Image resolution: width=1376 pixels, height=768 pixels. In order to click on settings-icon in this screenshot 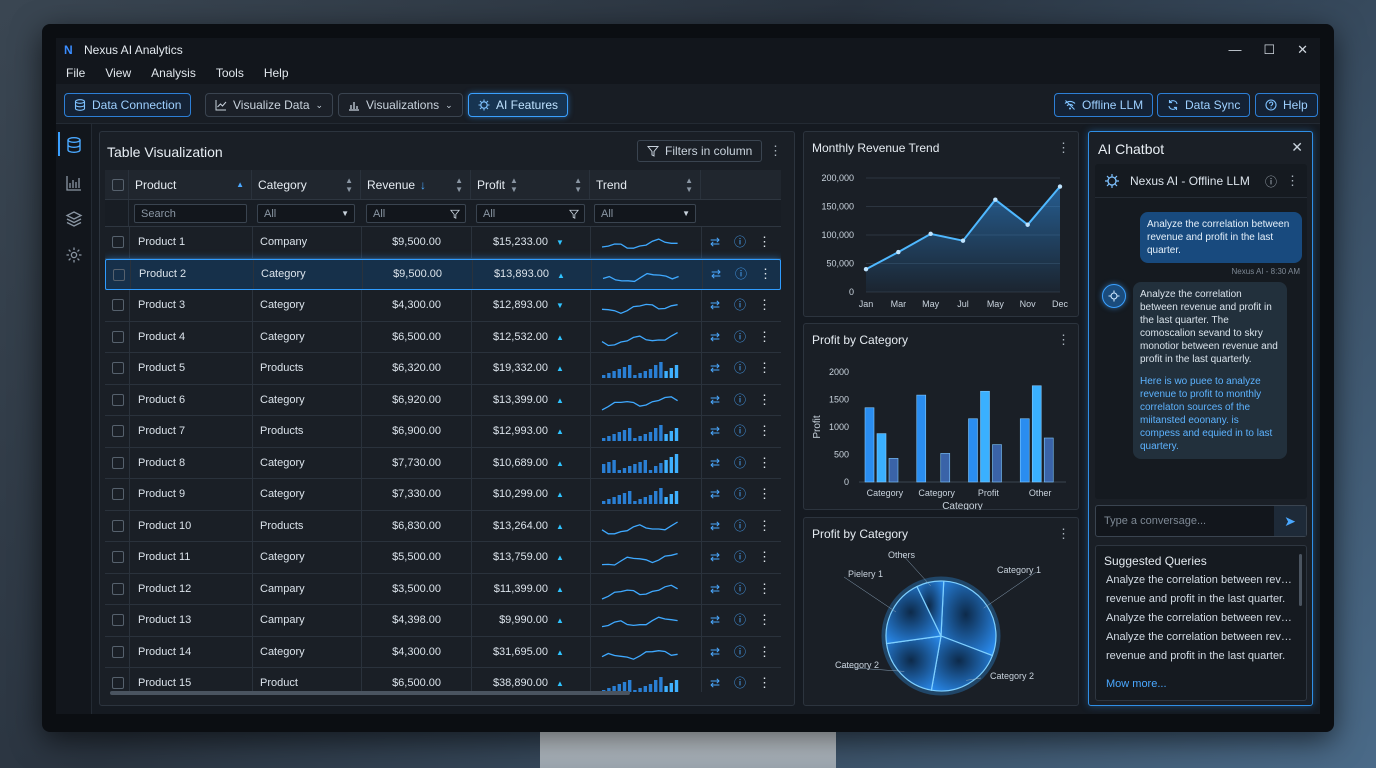, I will do `click(74, 255)`.